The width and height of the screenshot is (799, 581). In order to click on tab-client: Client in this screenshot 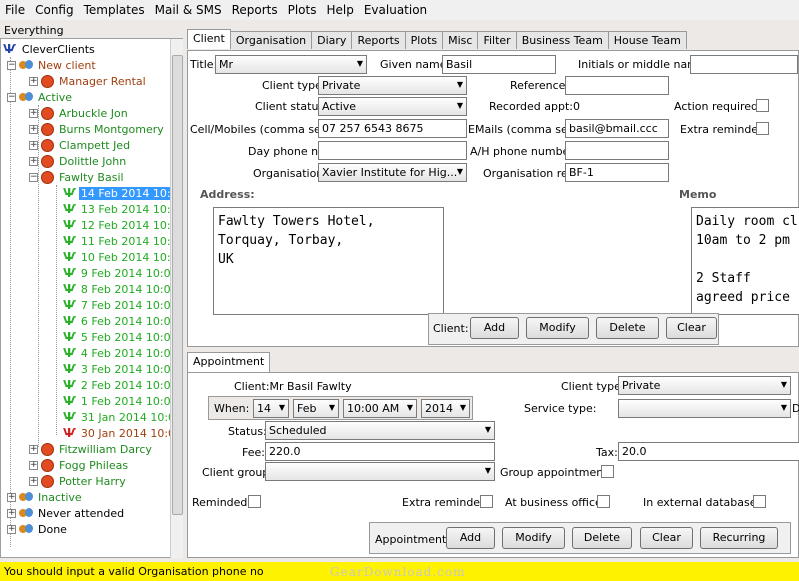, I will do `click(209, 39)`.